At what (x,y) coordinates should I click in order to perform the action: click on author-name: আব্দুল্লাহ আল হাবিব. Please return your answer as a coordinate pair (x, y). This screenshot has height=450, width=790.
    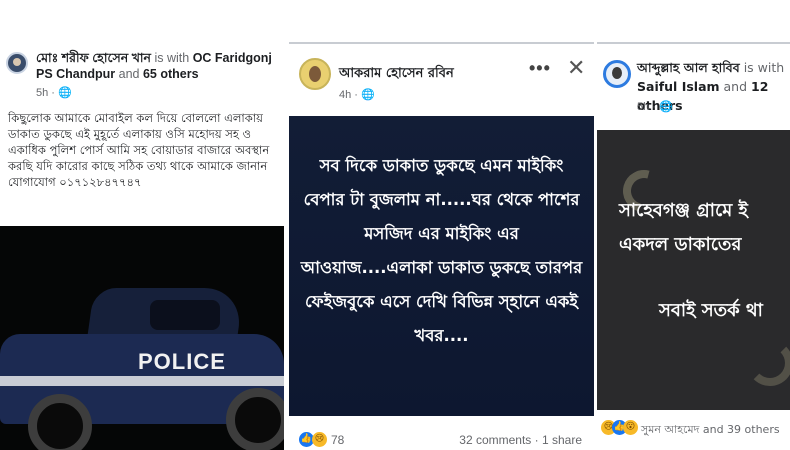
    Looking at the image, I should click on (688, 67).